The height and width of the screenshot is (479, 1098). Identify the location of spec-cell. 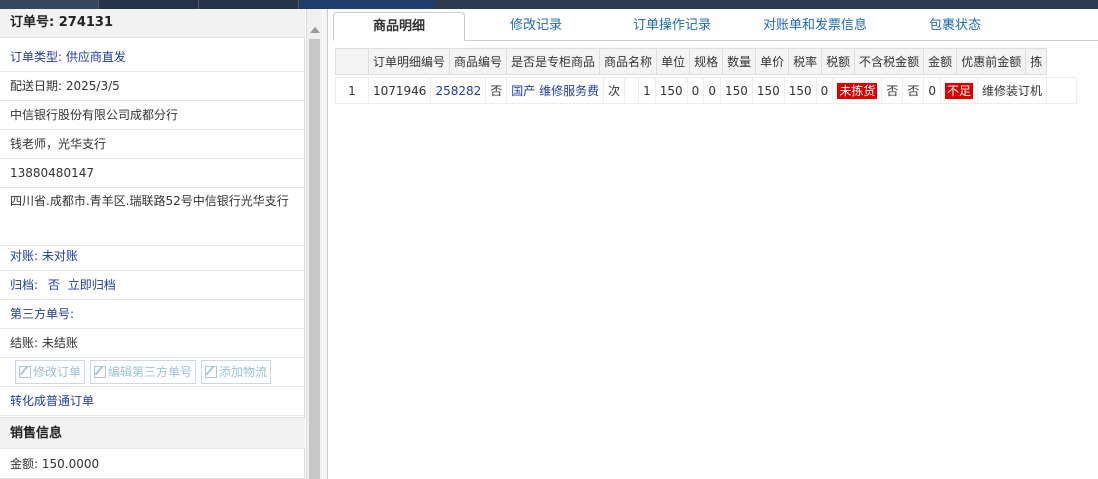
(632, 90).